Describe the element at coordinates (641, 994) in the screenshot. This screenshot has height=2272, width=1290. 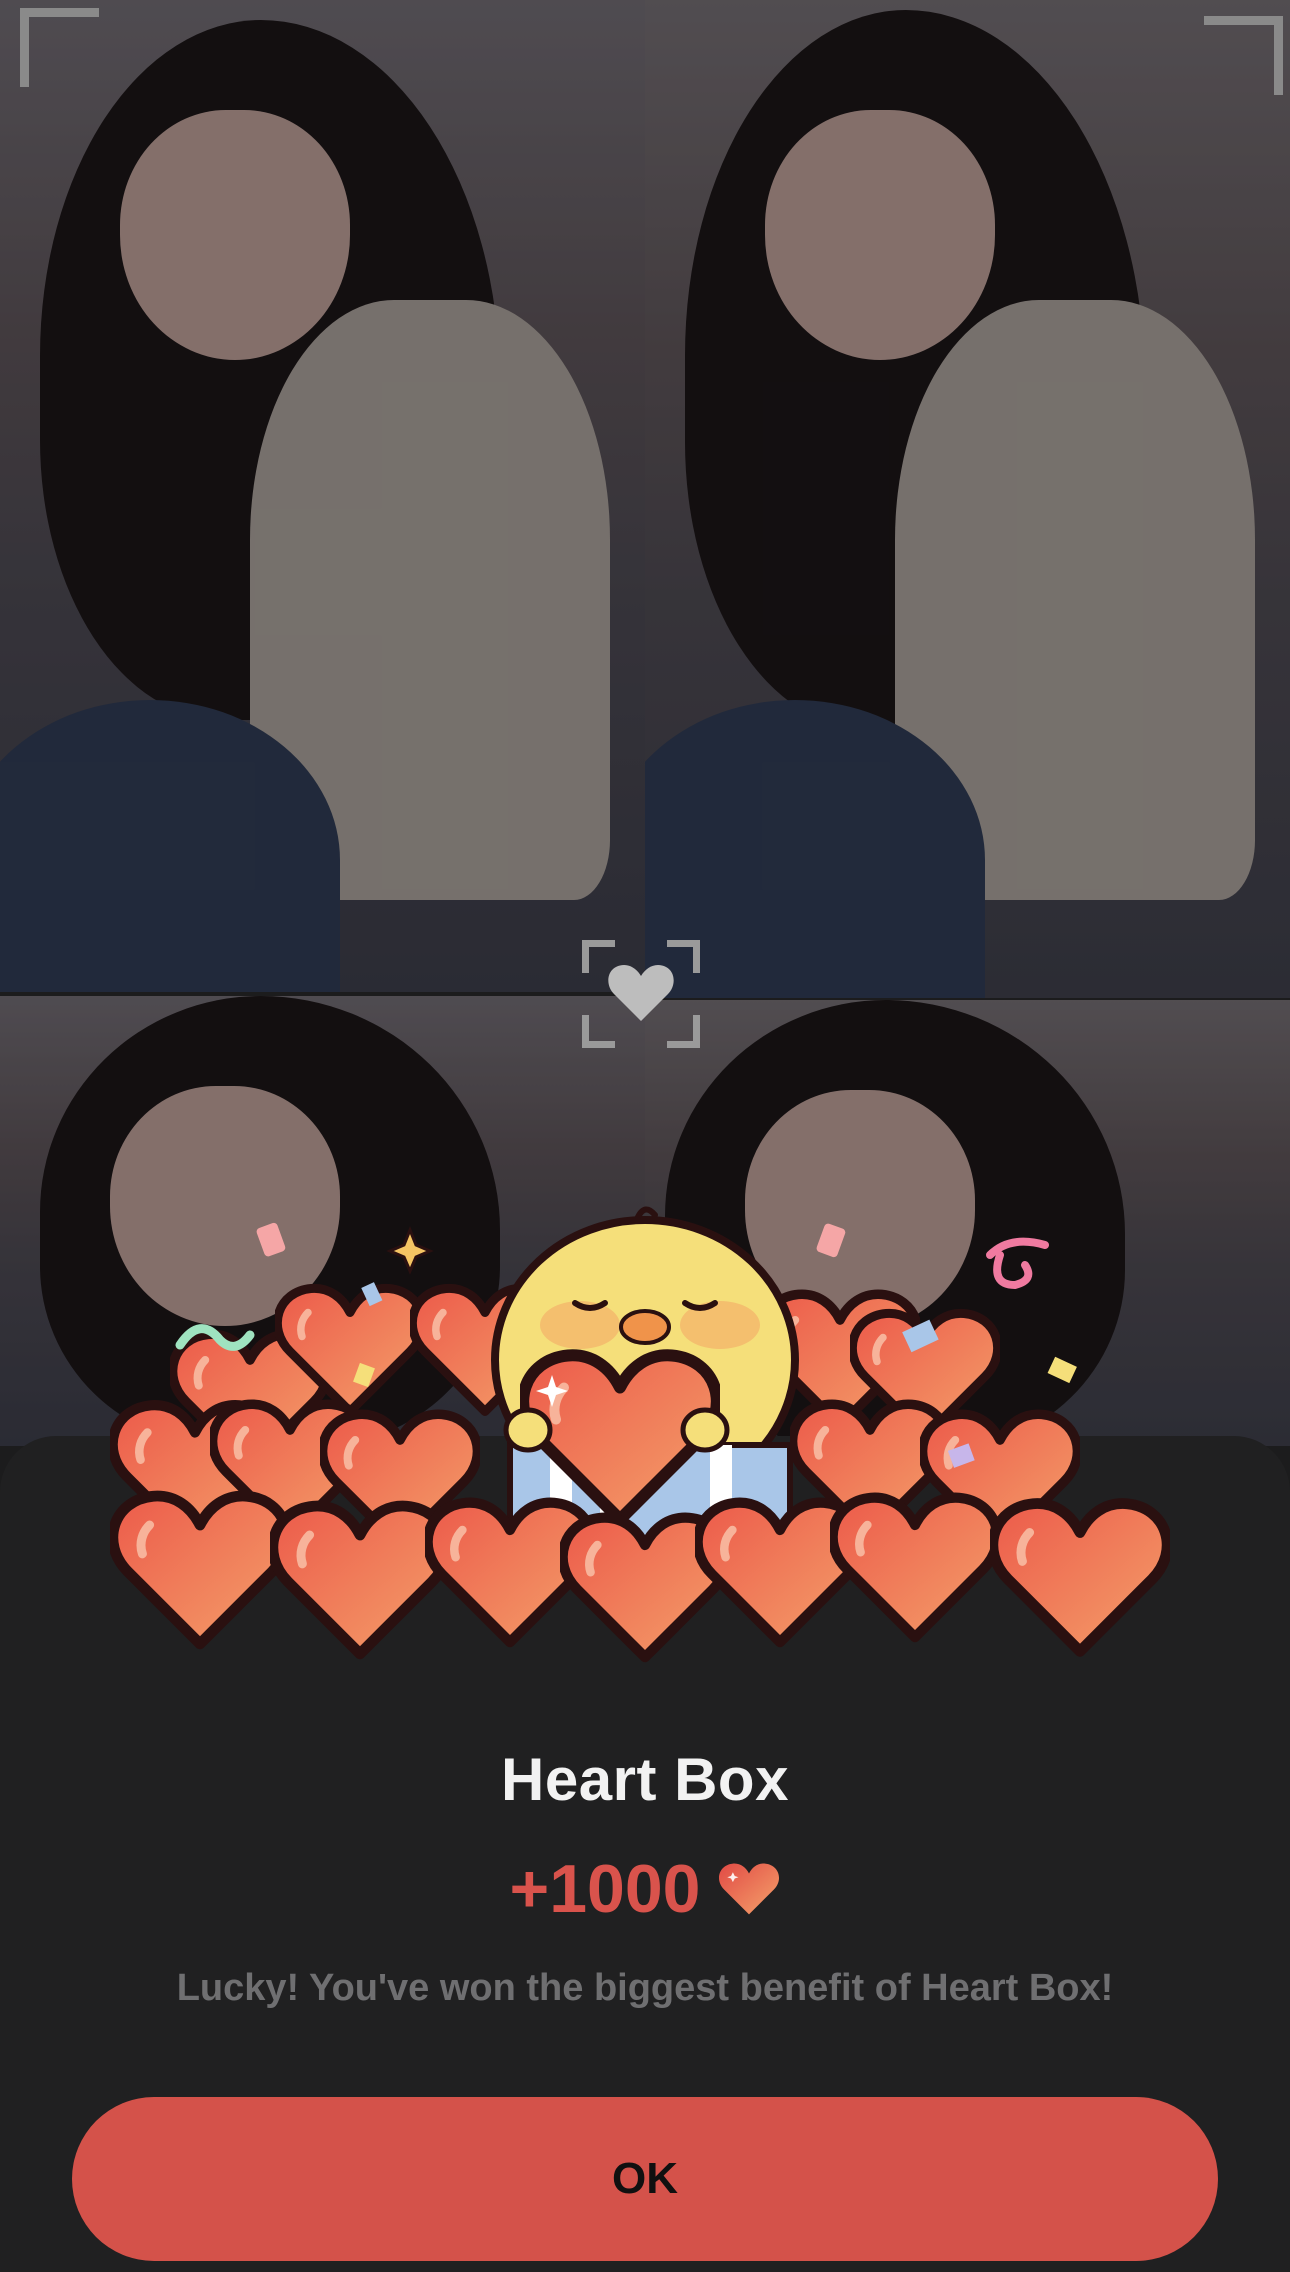
I see `heart-frame-icon` at that location.